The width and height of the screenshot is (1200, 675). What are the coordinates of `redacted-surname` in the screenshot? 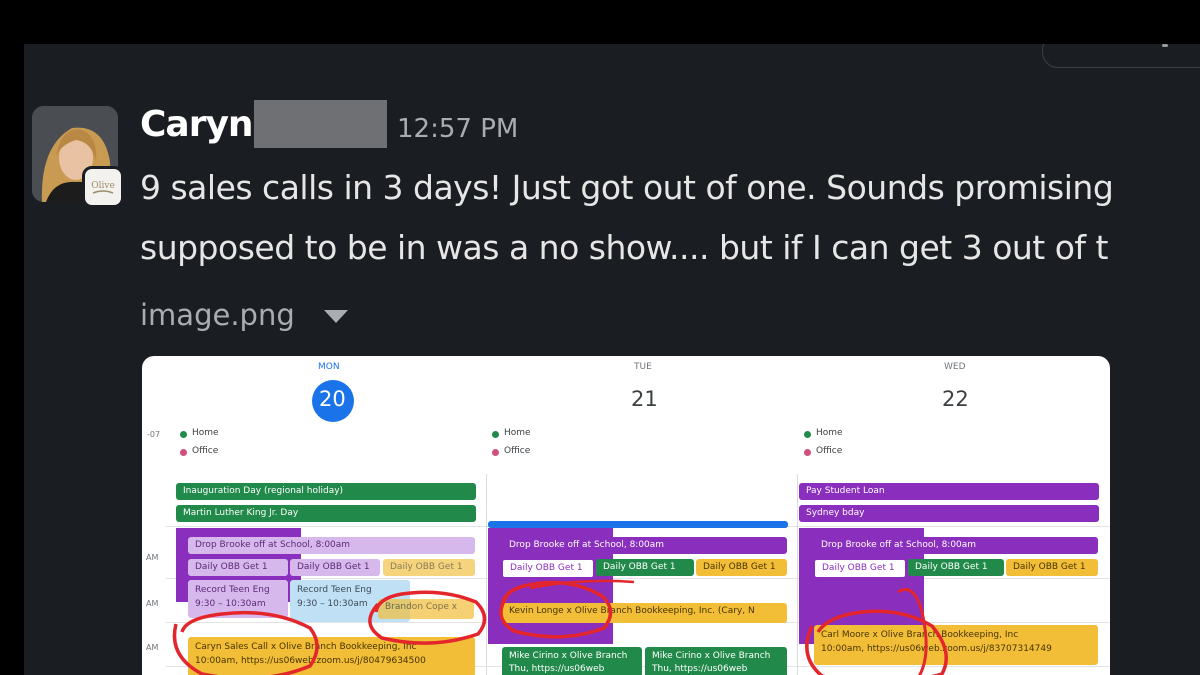 It's located at (320, 124).